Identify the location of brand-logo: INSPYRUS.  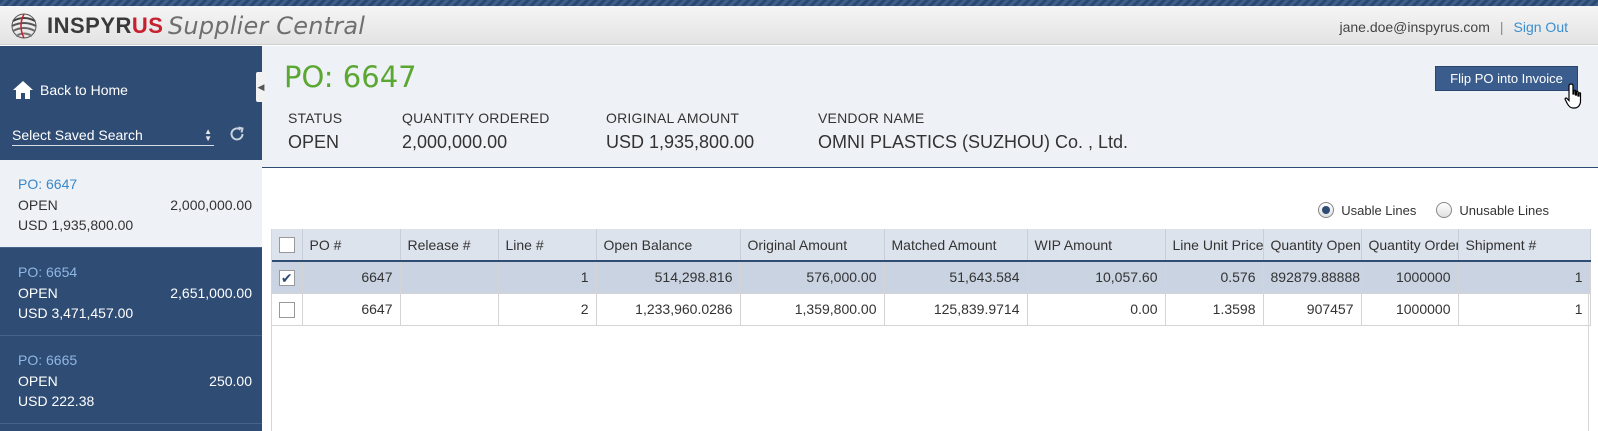
(86, 26).